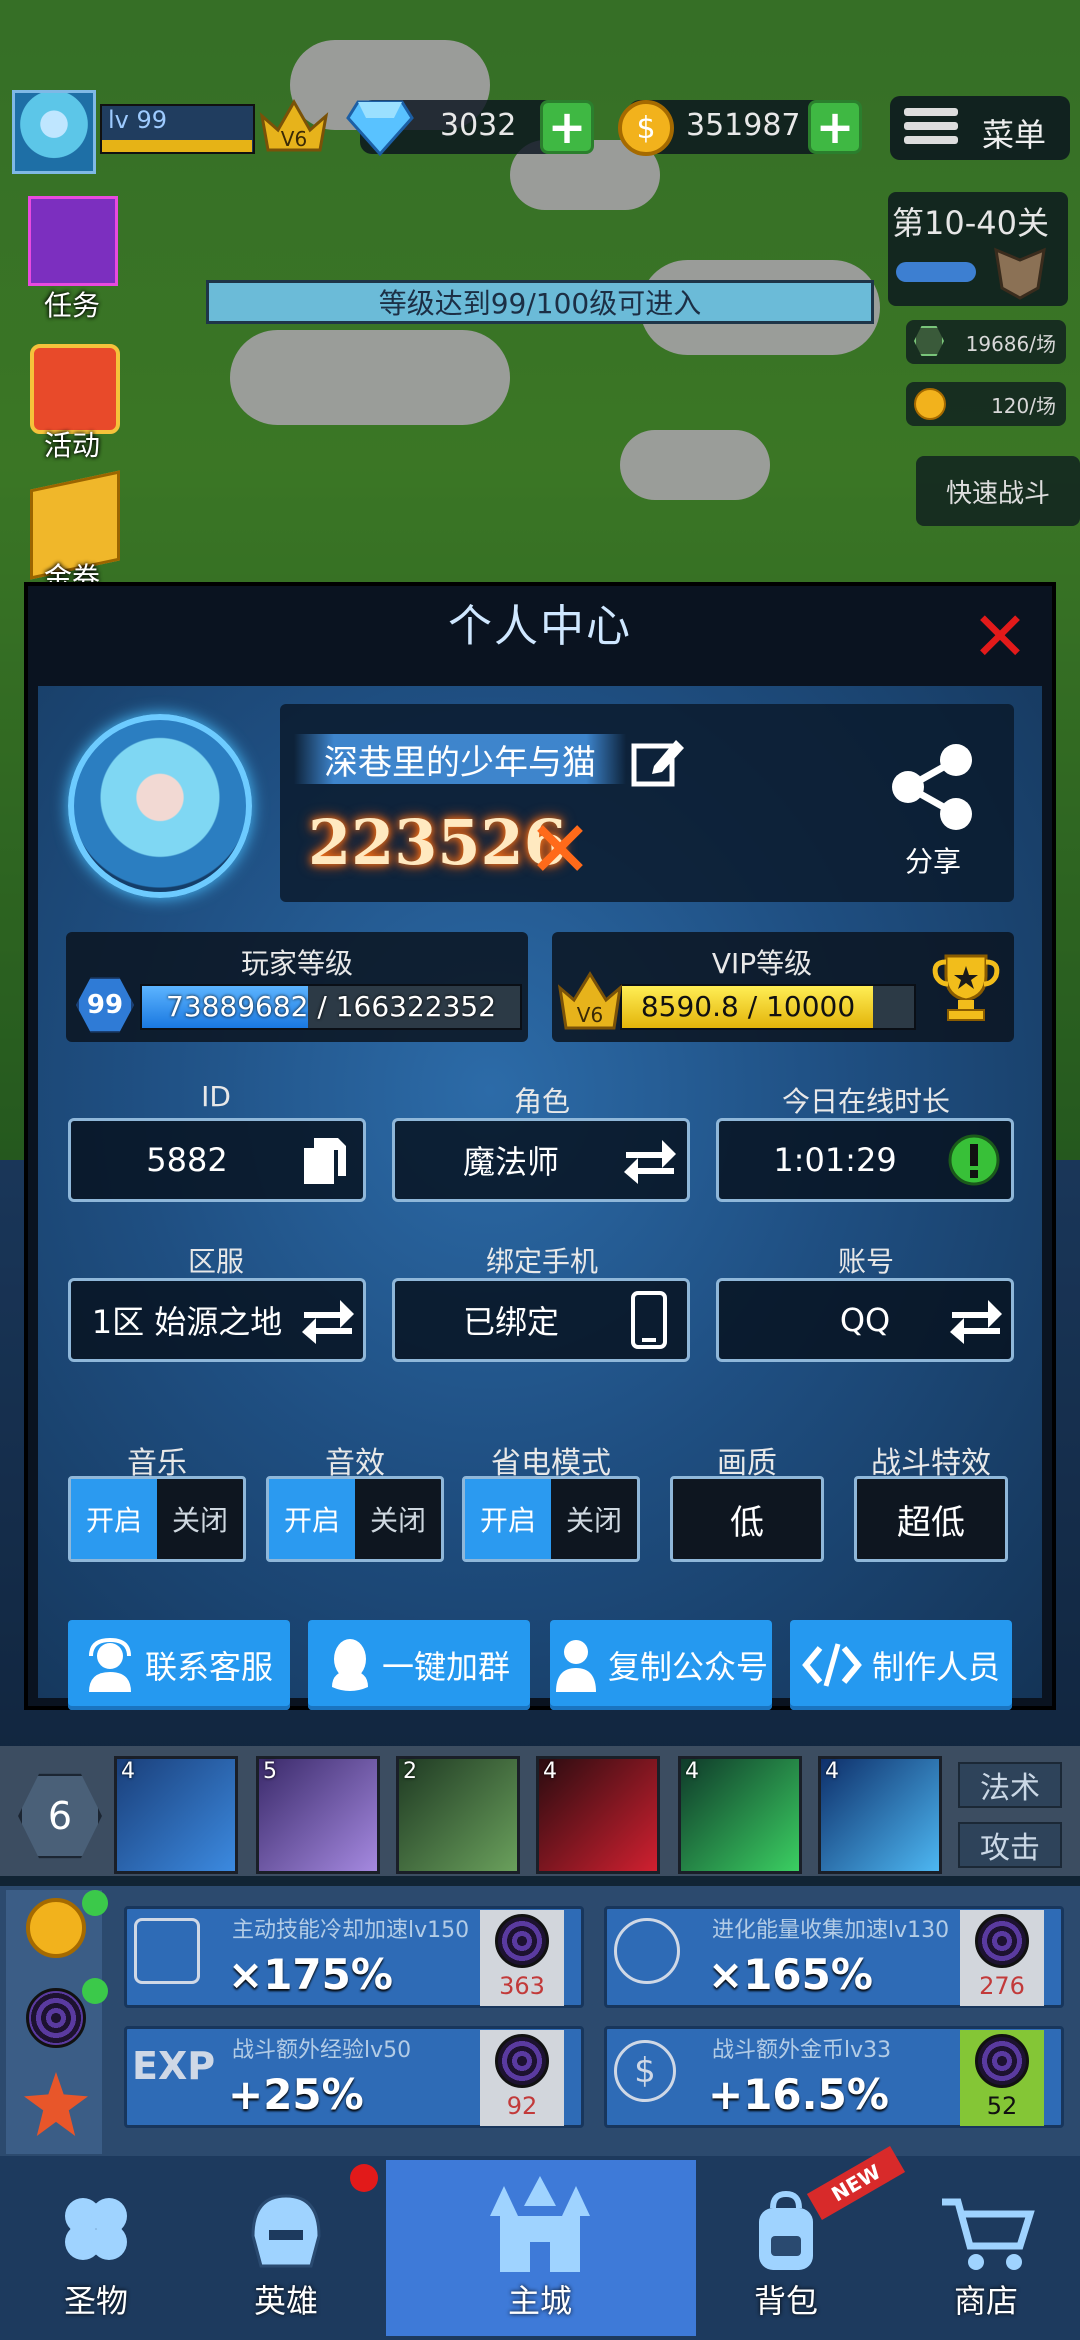  Describe the element at coordinates (138, 120) in the screenshot. I see `player-level-text: lv 99` at that location.